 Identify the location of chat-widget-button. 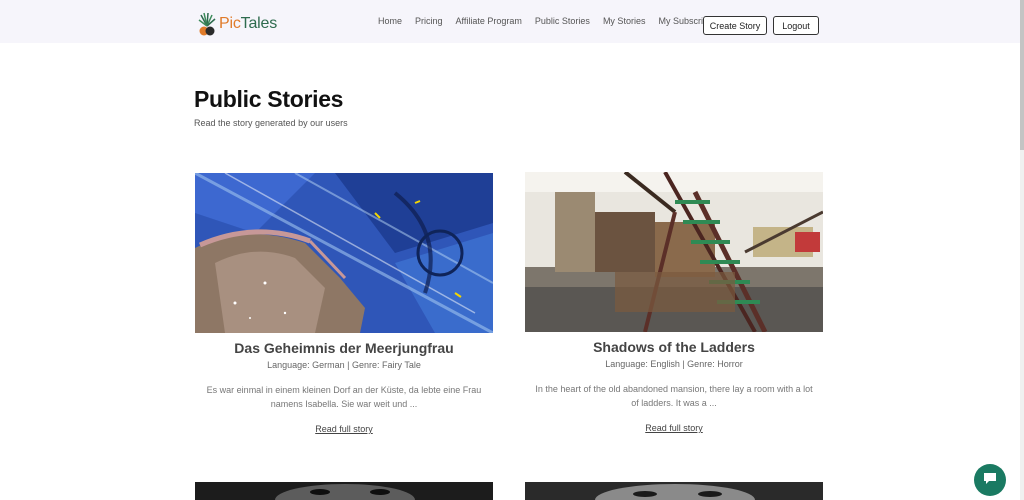
(990, 480).